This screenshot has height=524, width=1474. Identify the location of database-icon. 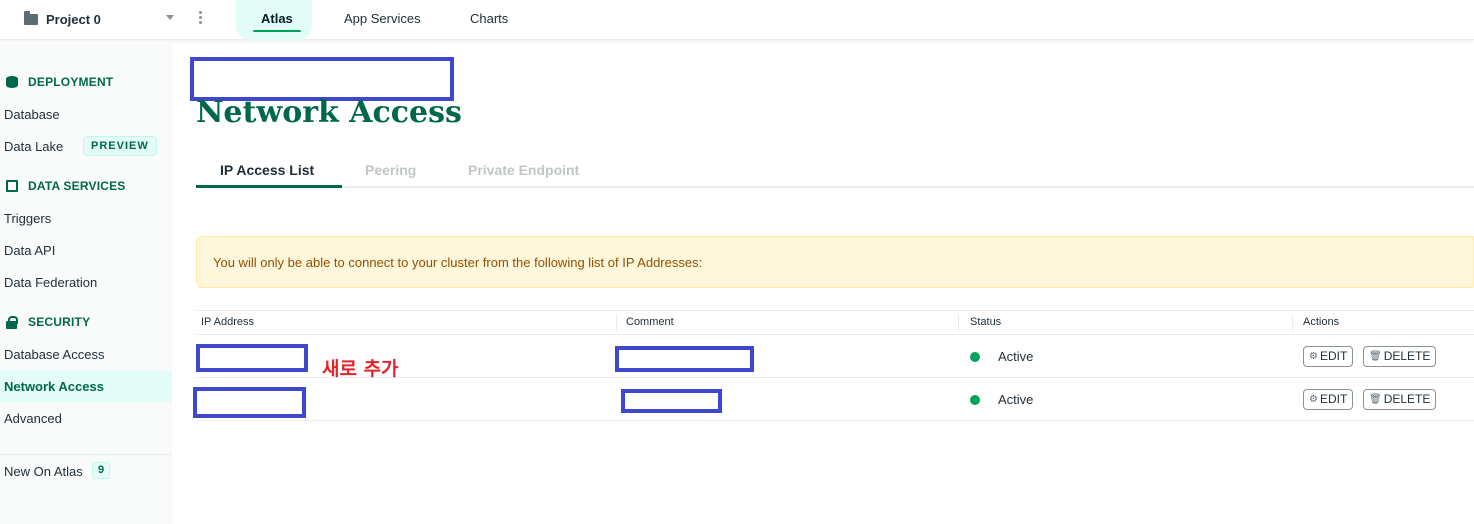
(12, 82).